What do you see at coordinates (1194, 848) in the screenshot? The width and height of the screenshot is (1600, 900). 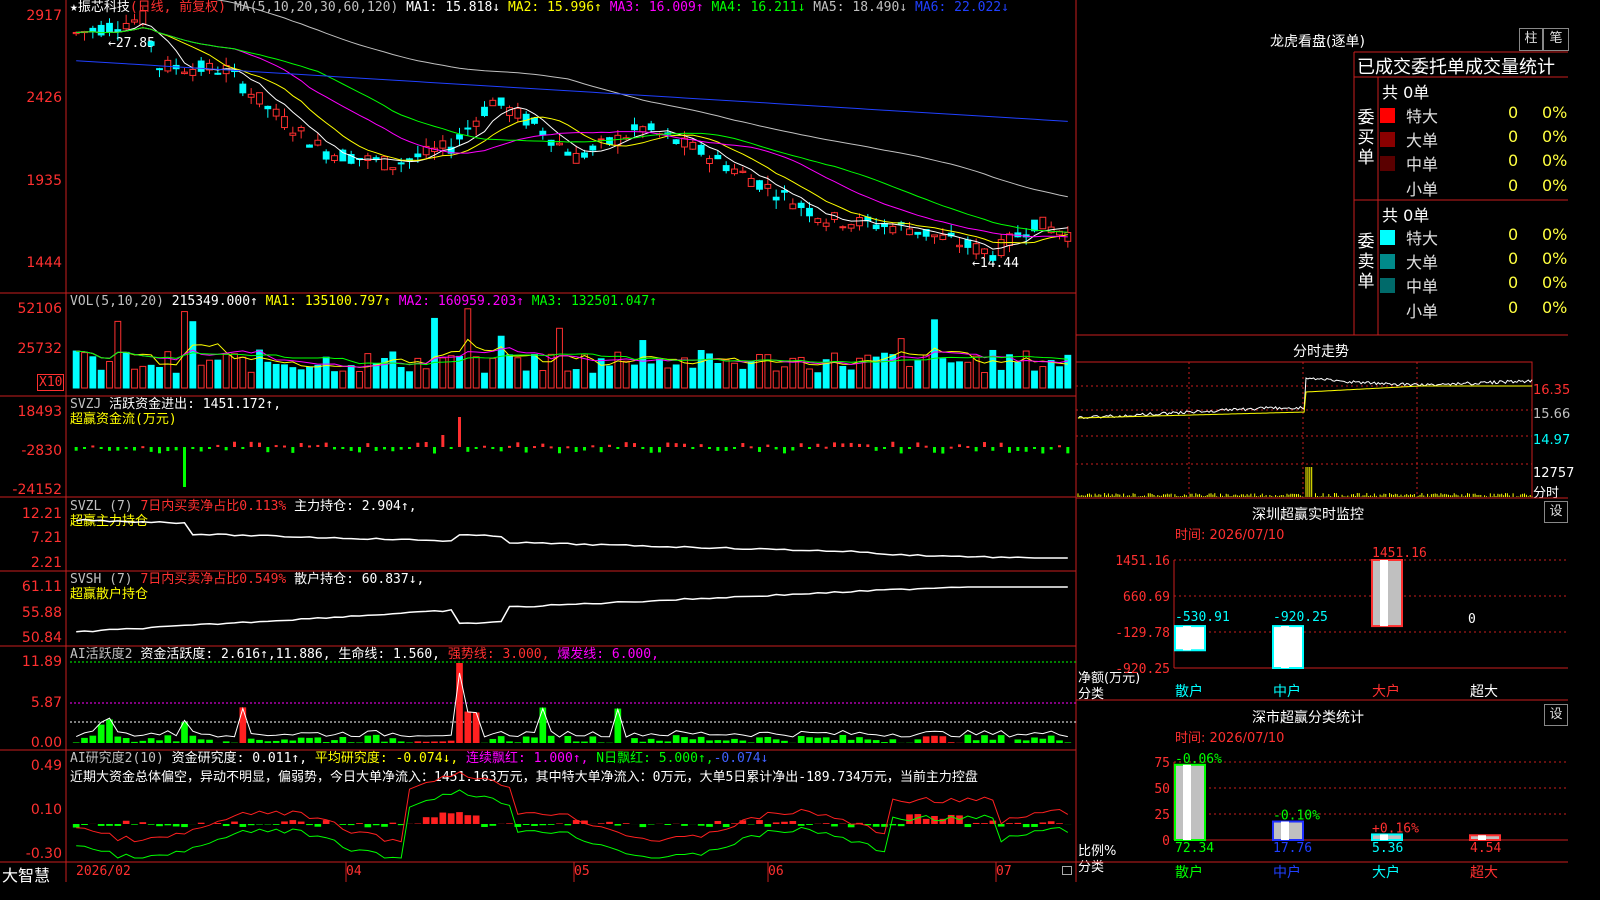 I see `category-value-label: 72.34` at bounding box center [1194, 848].